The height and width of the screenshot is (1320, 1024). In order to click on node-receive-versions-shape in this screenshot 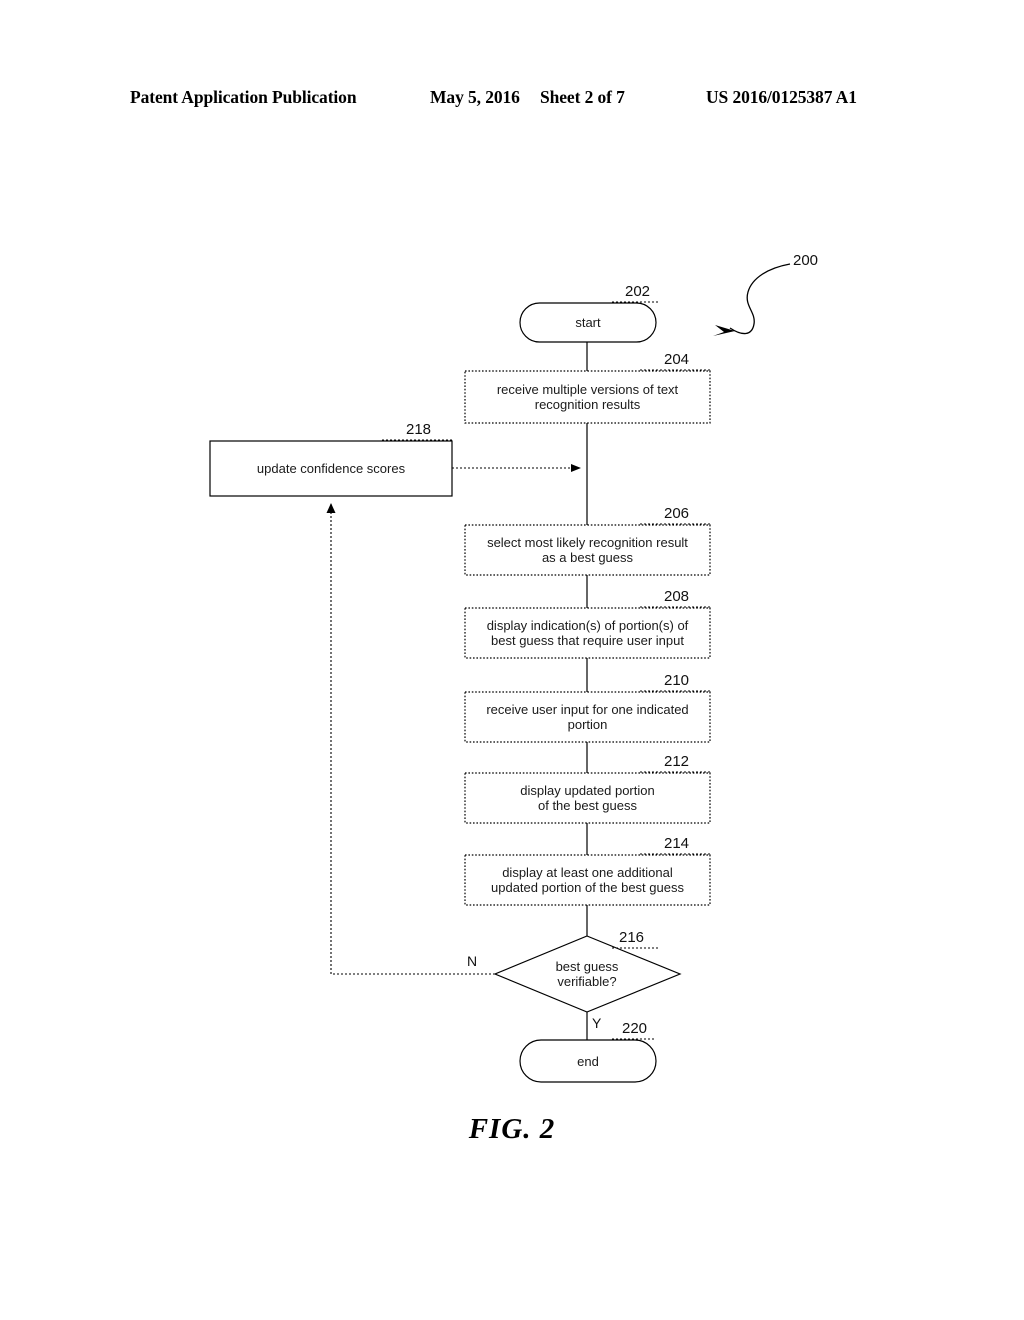, I will do `click(587, 397)`.